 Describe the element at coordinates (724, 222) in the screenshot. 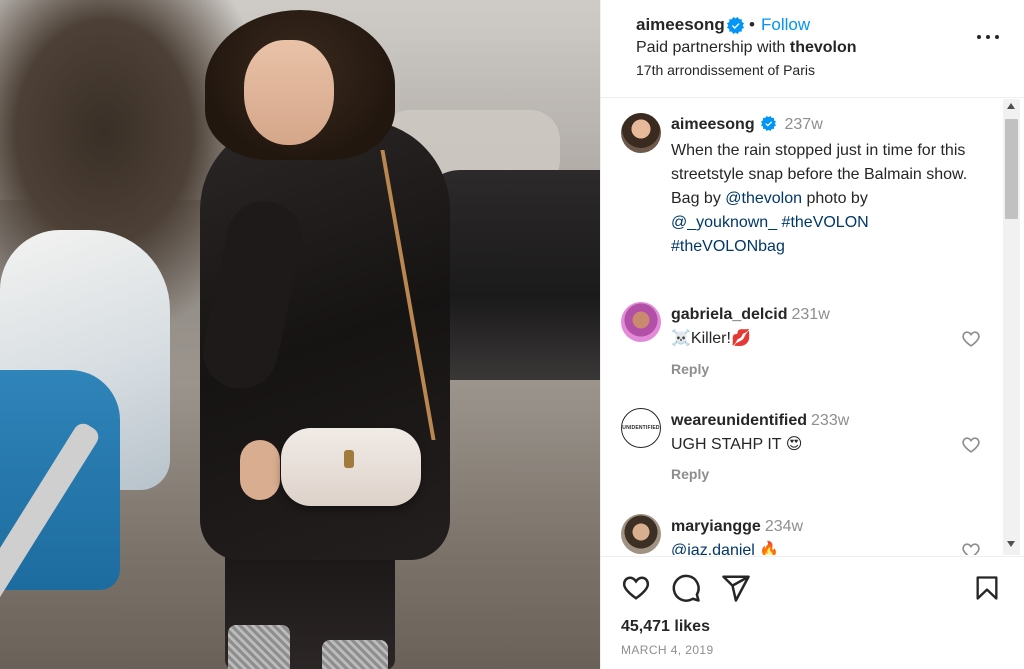

I see `mention-link: @_youknown_` at that location.